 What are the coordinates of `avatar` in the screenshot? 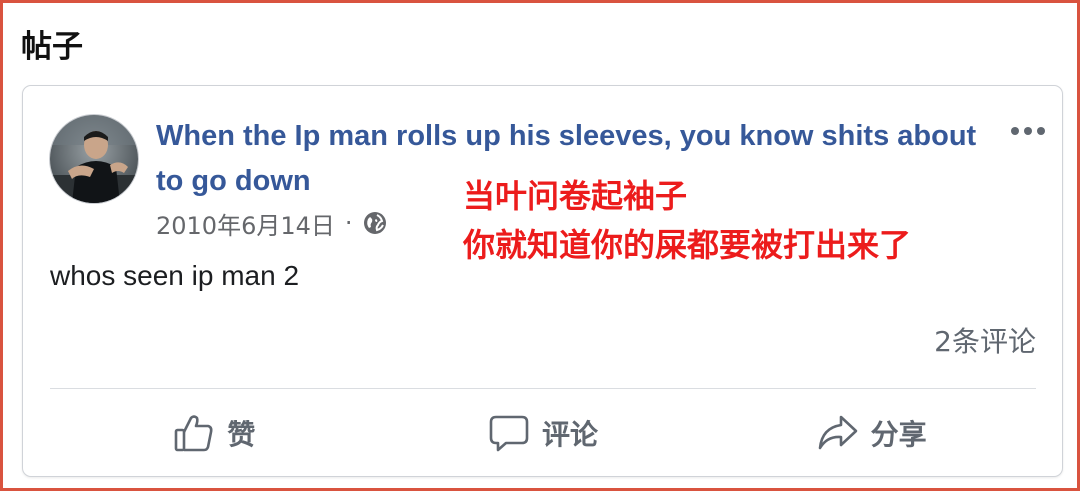 It's located at (94, 159).